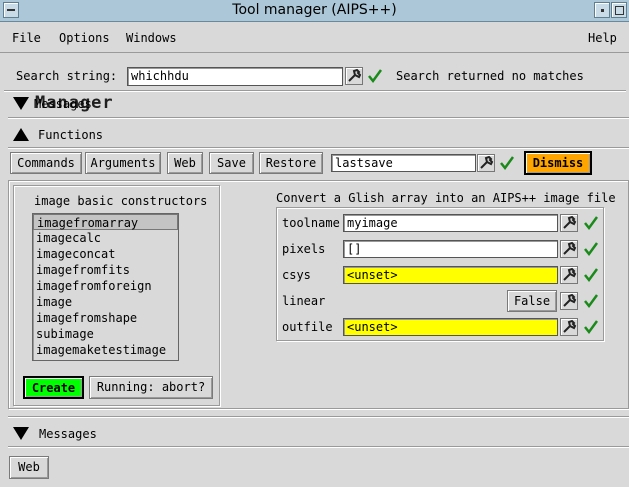  What do you see at coordinates (450, 223) in the screenshot?
I see `toolname-field: myimage` at bounding box center [450, 223].